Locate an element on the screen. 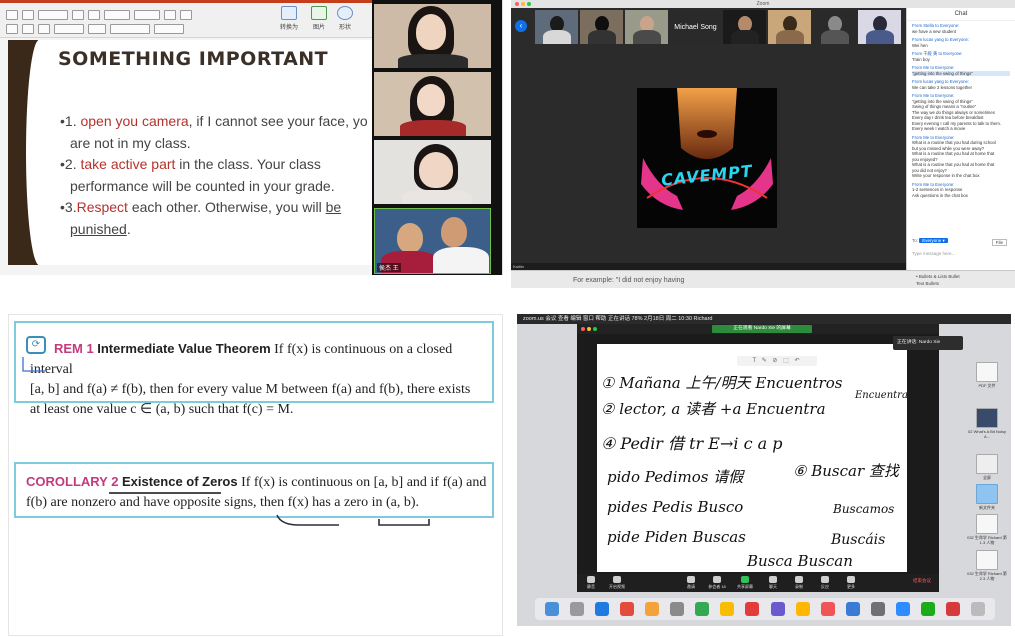 The width and height of the screenshot is (1015, 638). chat-button: 聊天 is located at coordinates (773, 583).